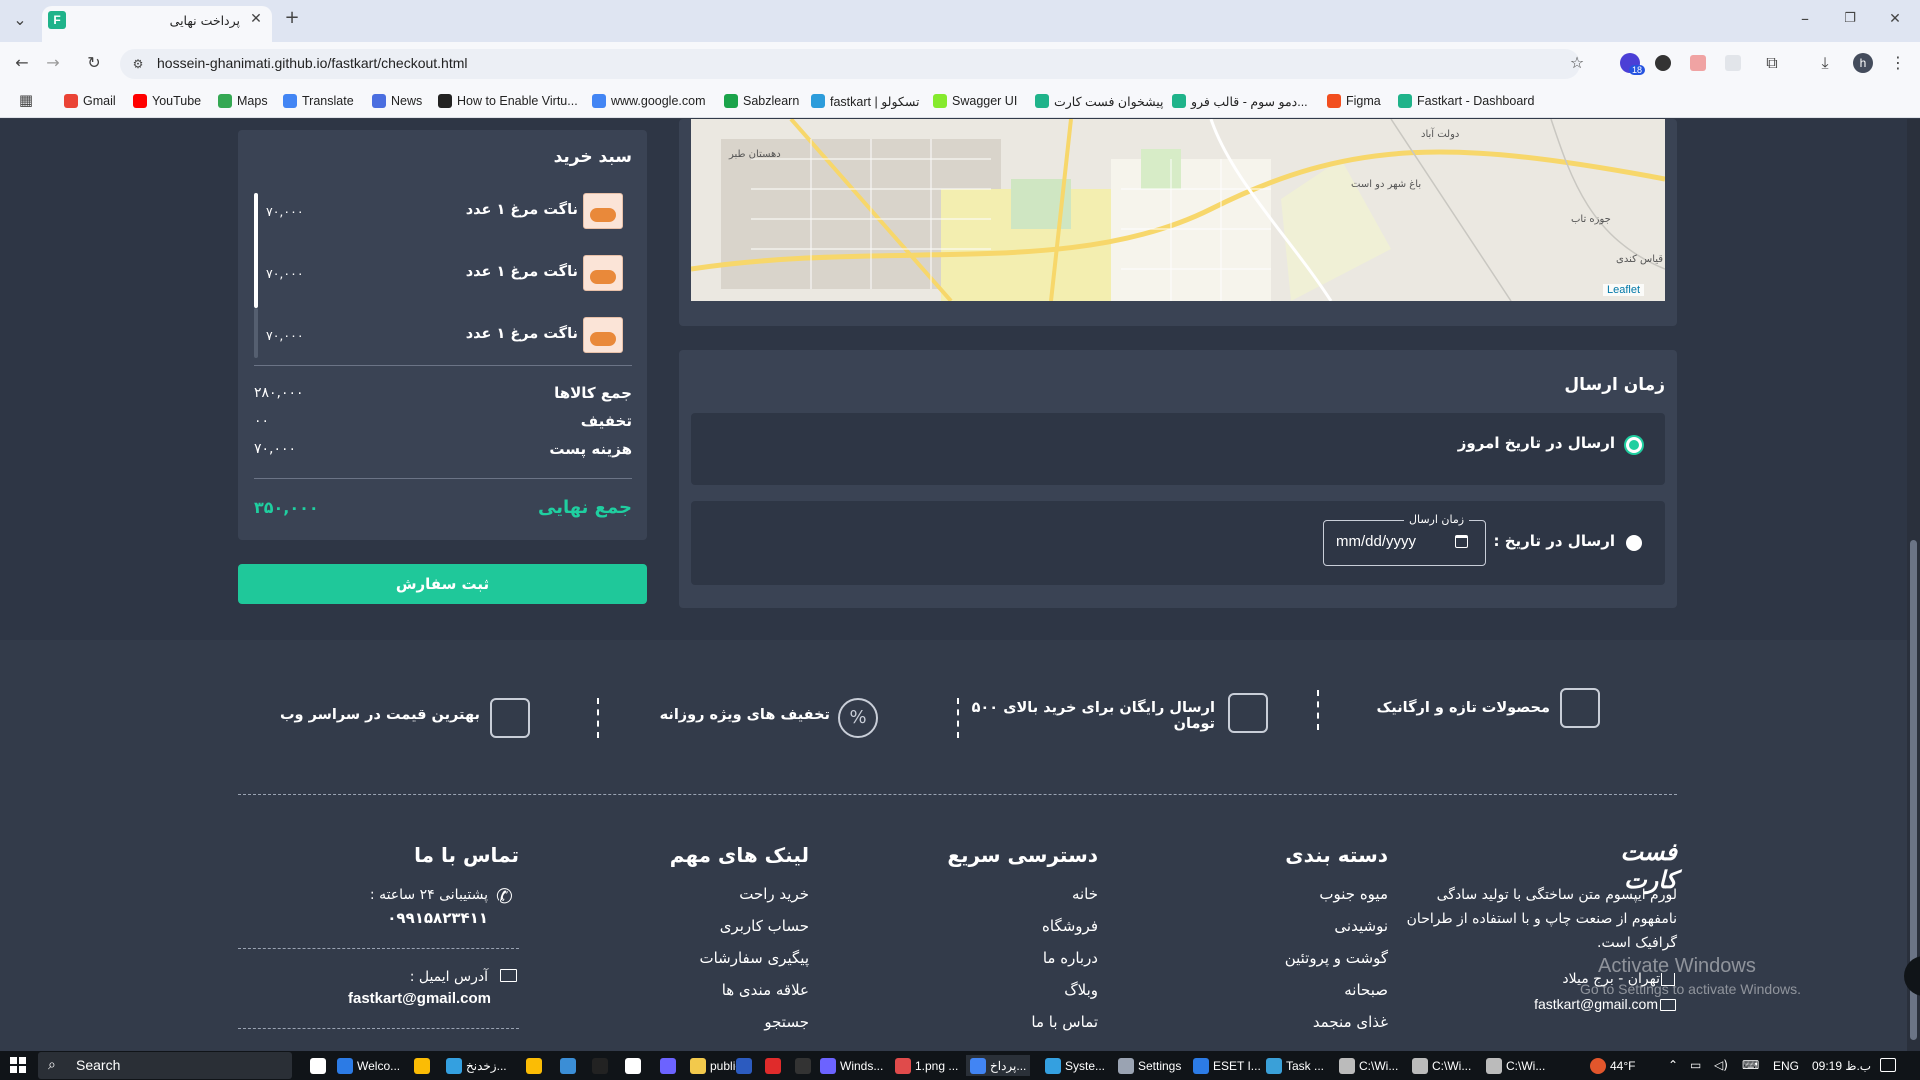 The image size is (1920, 1080). What do you see at coordinates (1898, 63) in the screenshot?
I see `menu-kebab-icon: ⋮` at bounding box center [1898, 63].